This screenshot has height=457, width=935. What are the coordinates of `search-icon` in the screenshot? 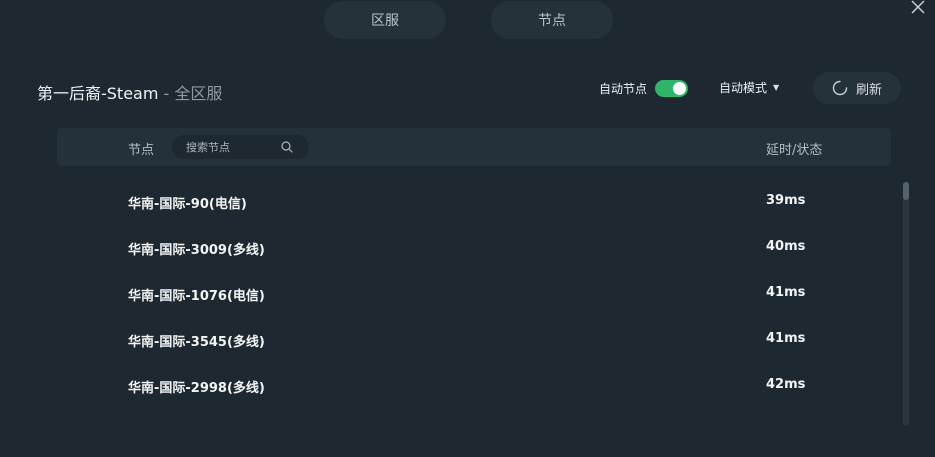 It's located at (287, 147).